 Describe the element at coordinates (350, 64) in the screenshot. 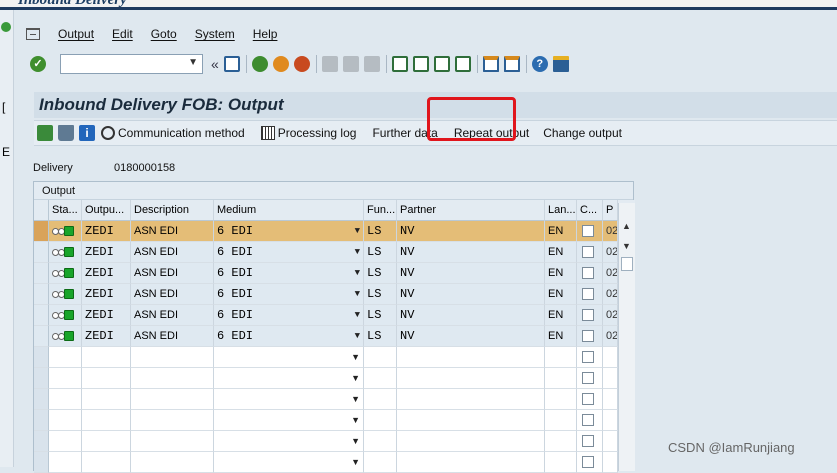

I see `find-icon` at that location.